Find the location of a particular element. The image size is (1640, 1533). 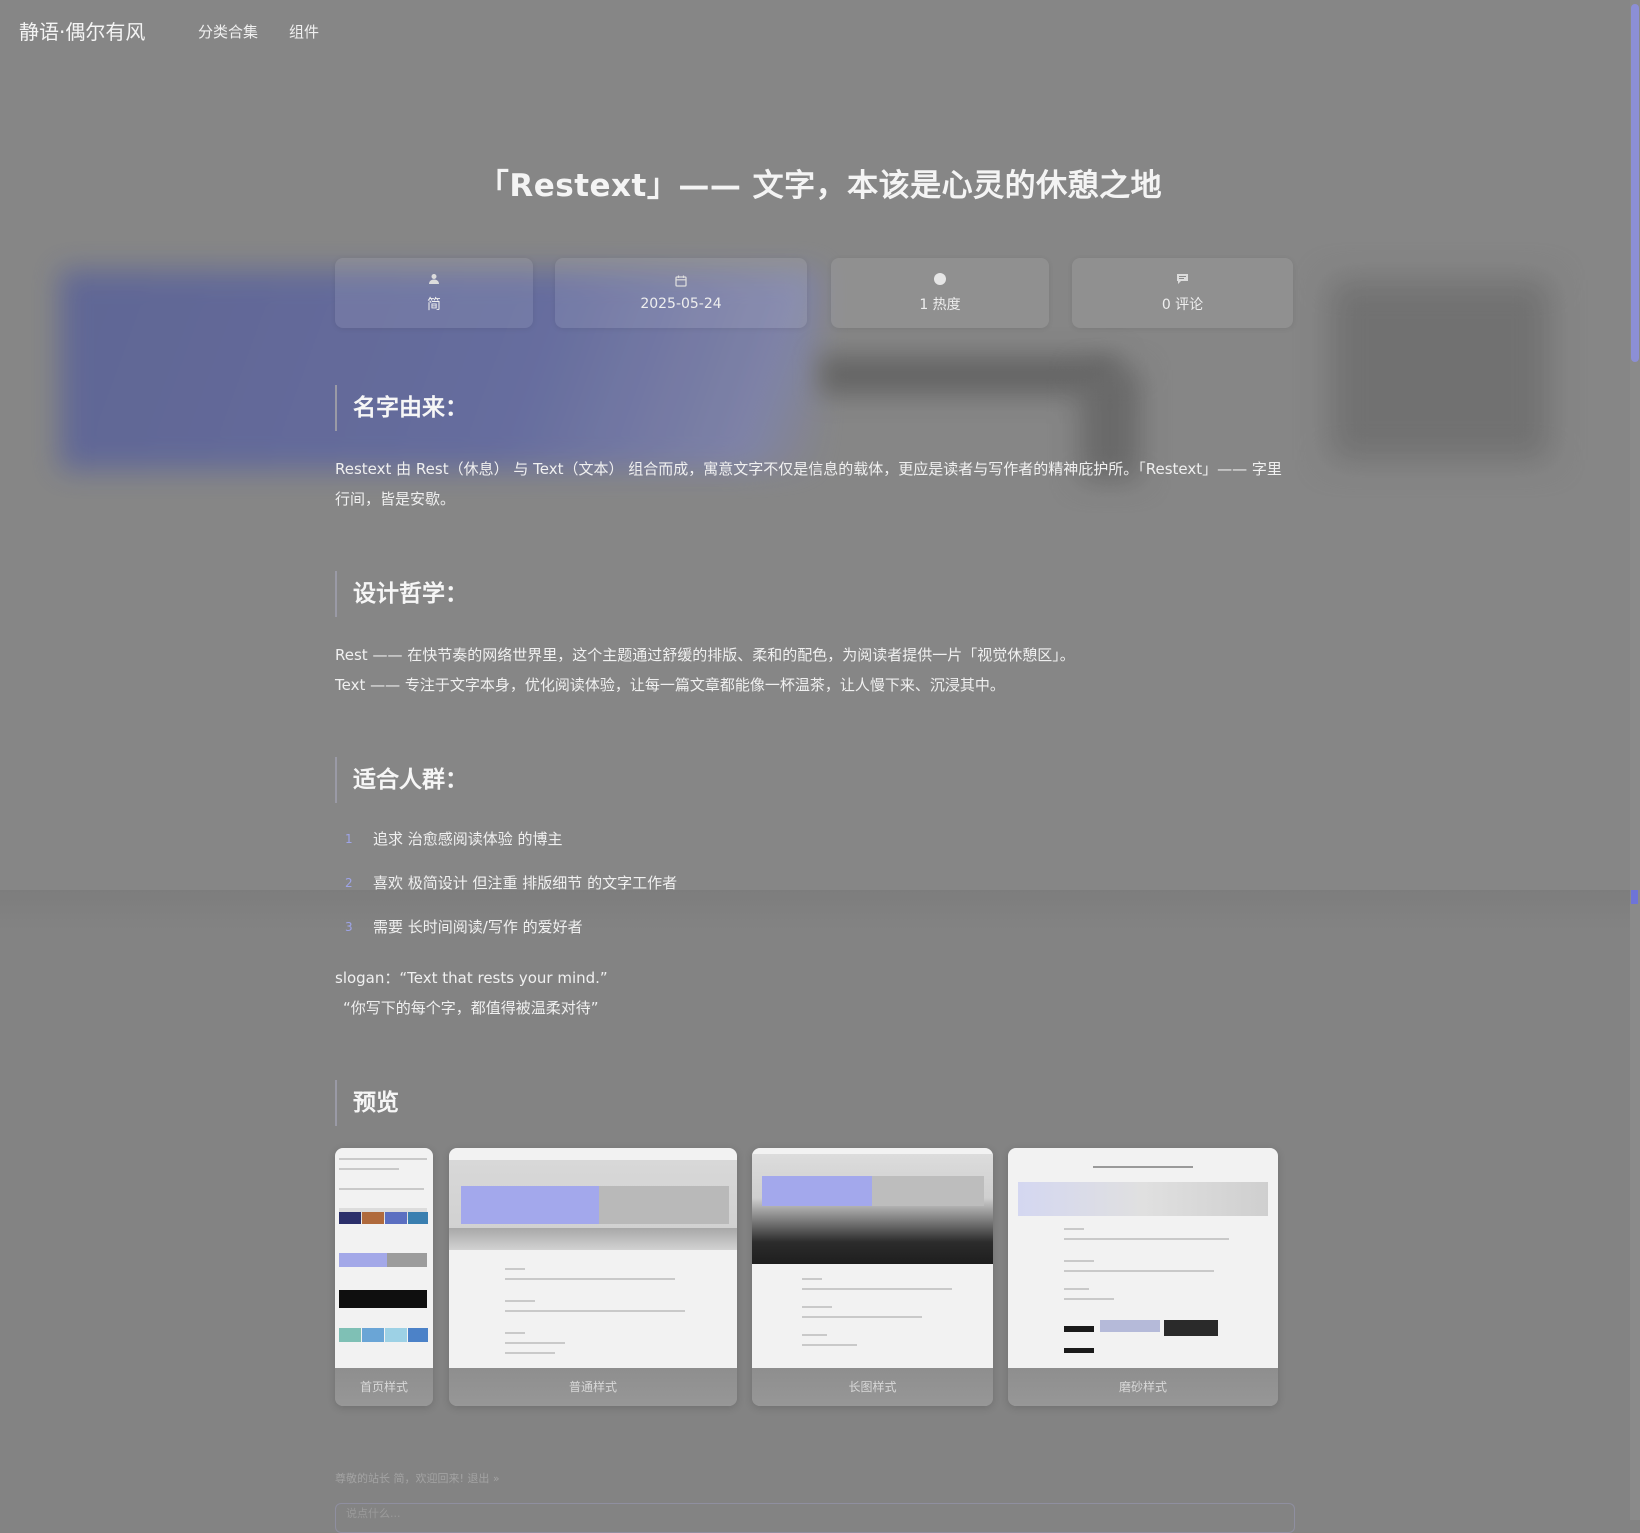

nav-link-components: 组件 is located at coordinates (304, 31).